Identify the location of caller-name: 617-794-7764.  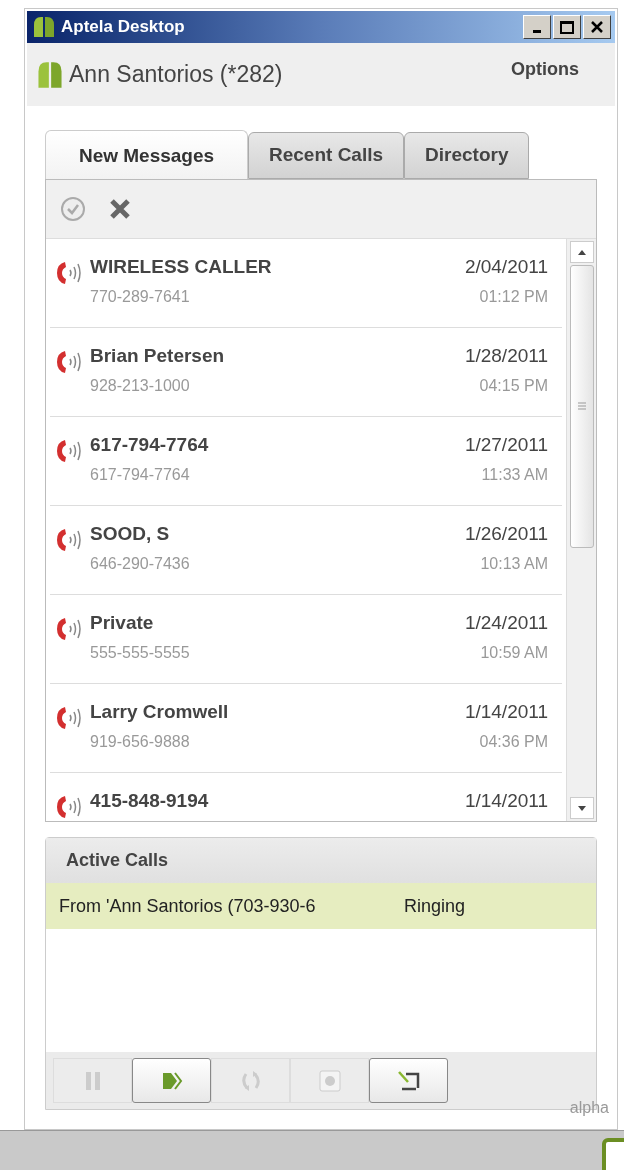
(149, 445).